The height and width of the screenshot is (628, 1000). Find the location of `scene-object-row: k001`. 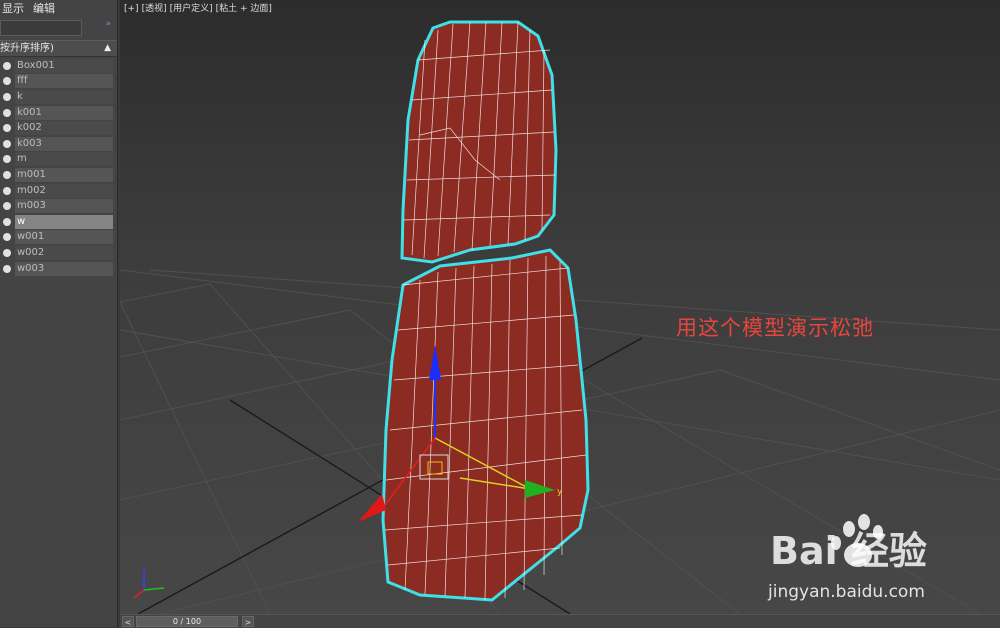

scene-object-row: k001 is located at coordinates (58, 113).